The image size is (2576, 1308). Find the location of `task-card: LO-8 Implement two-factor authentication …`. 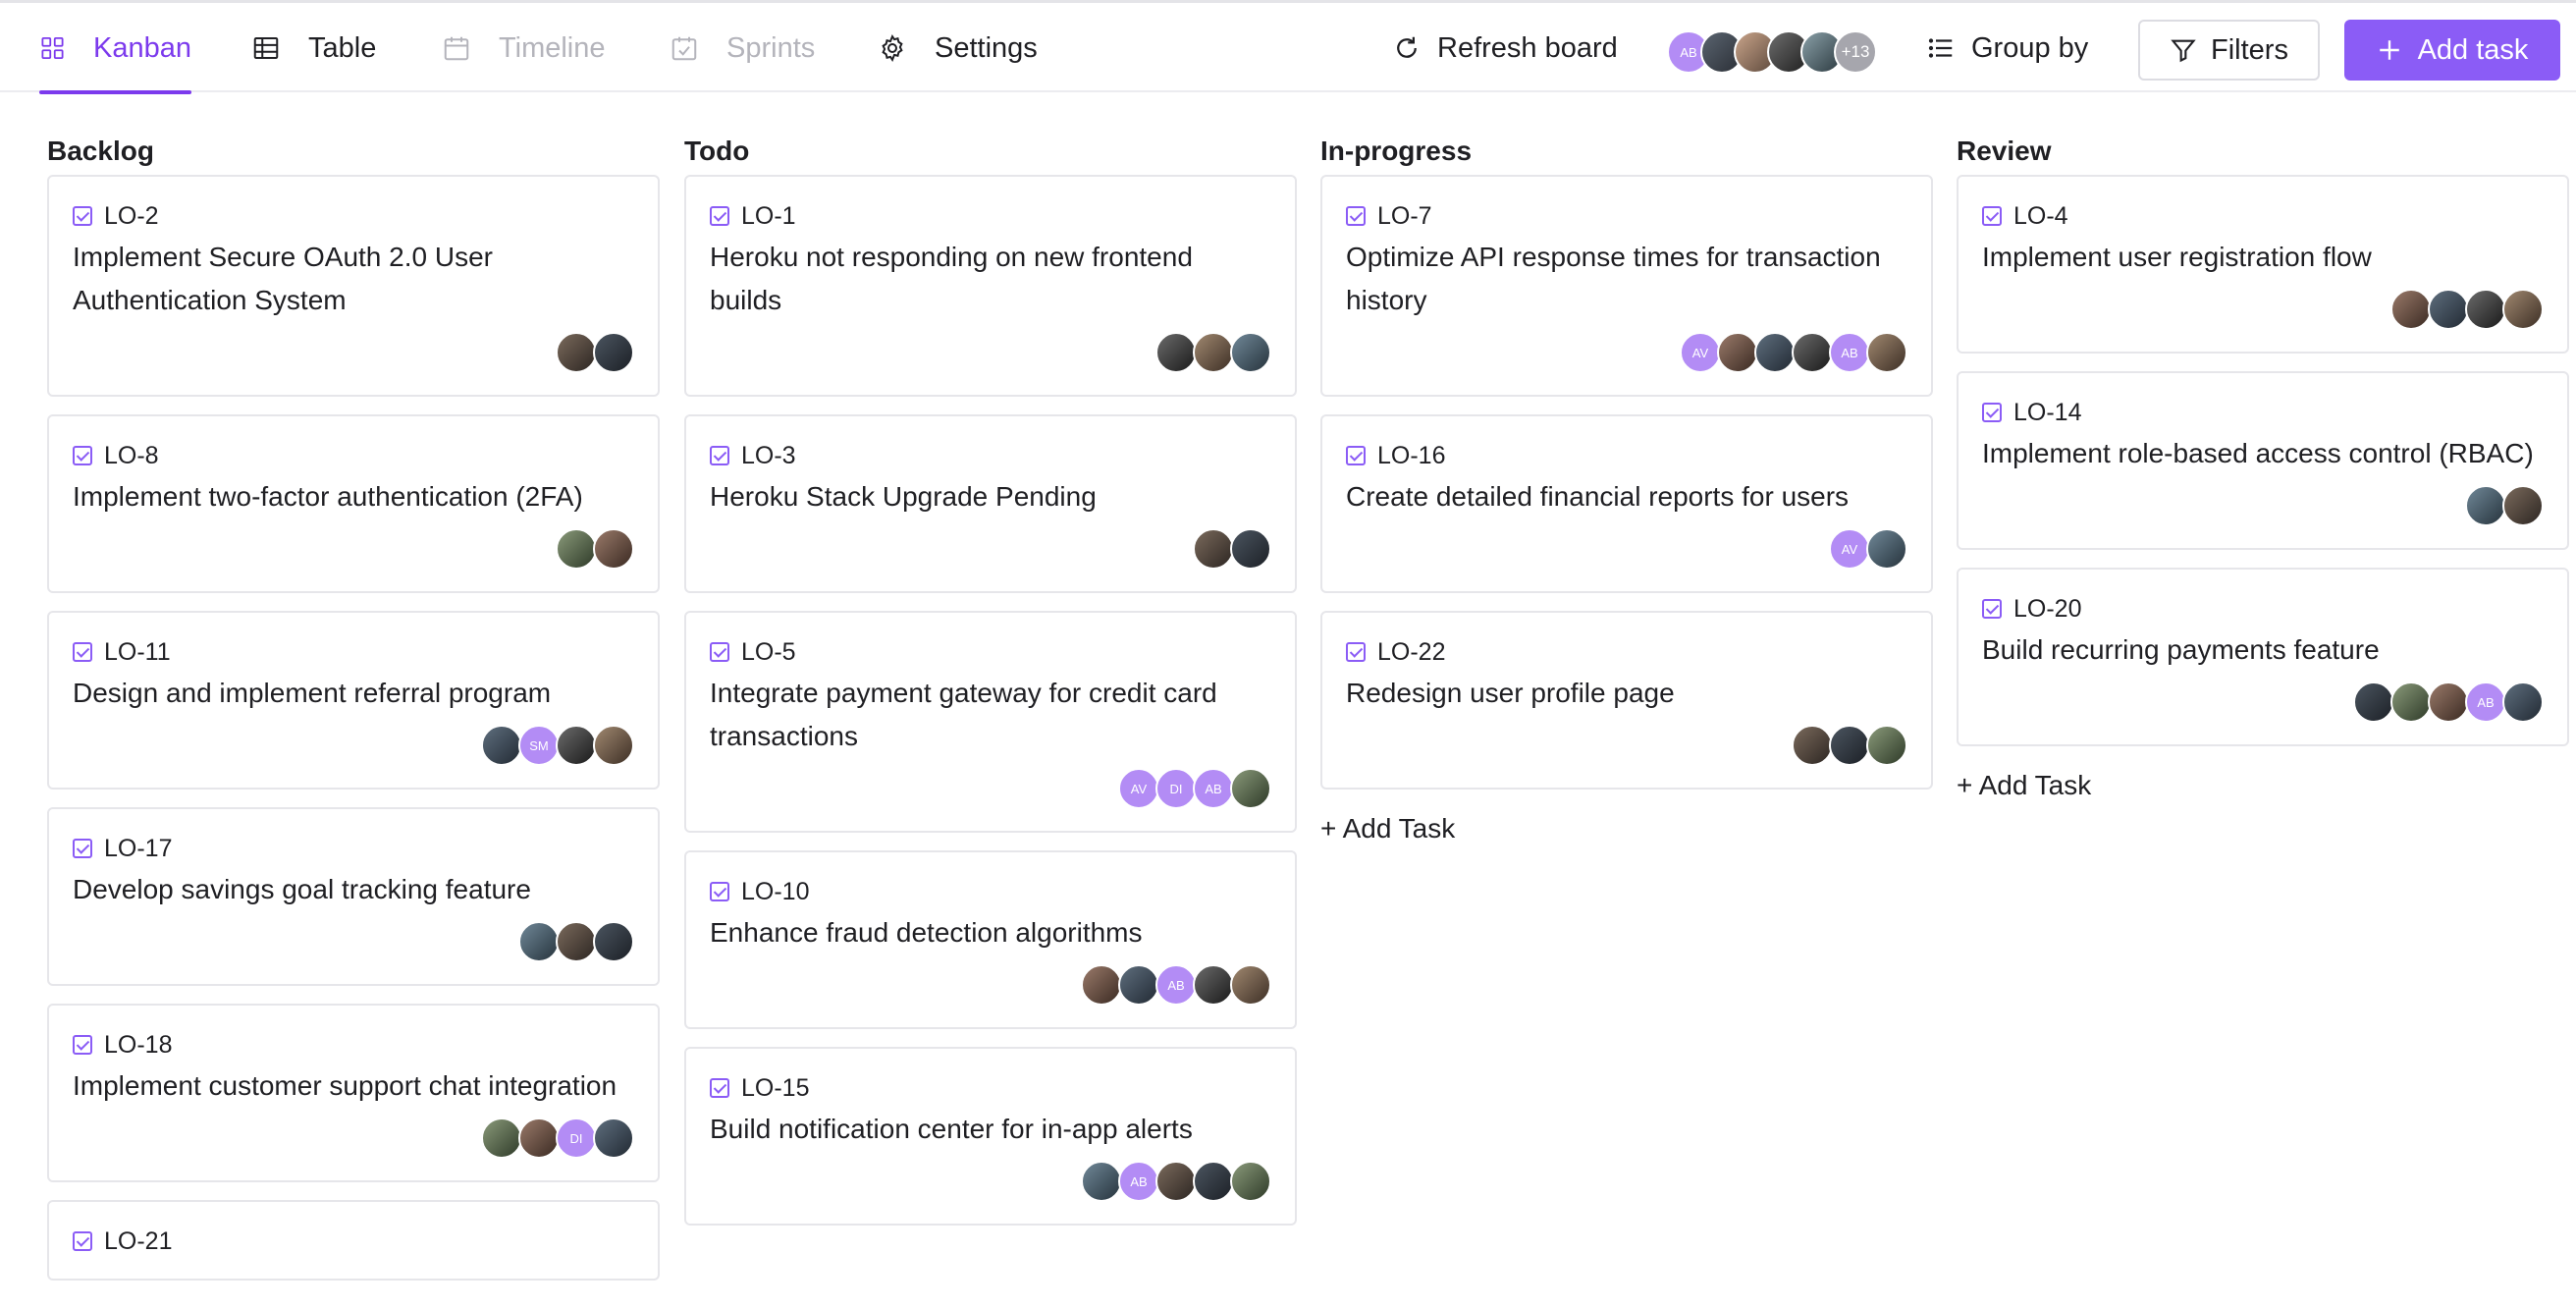

task-card: LO-8 Implement two-factor authentication … is located at coordinates (353, 503).